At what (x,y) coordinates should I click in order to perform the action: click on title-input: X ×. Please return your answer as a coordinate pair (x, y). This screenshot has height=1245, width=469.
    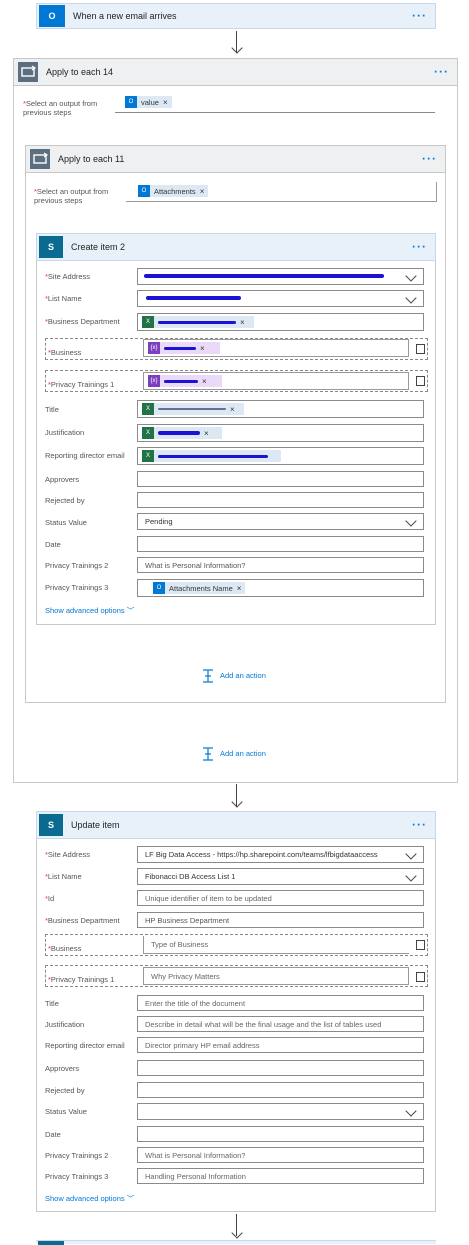
    Looking at the image, I should click on (280, 409).